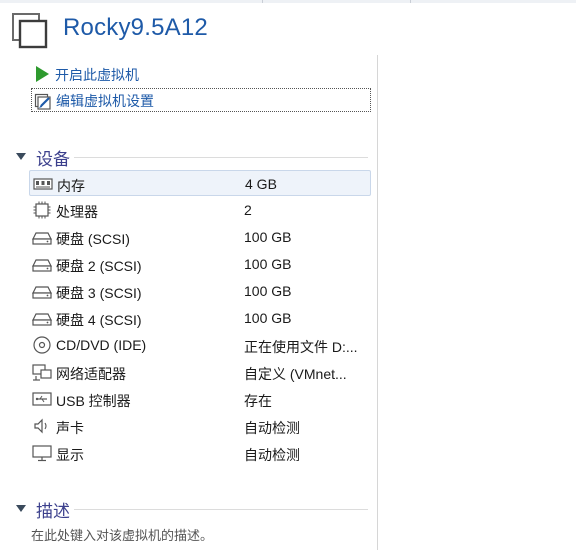 This screenshot has width=576, height=550. I want to click on edit-vm-settings-link: 编辑虚拟机设置, so click(201, 100).